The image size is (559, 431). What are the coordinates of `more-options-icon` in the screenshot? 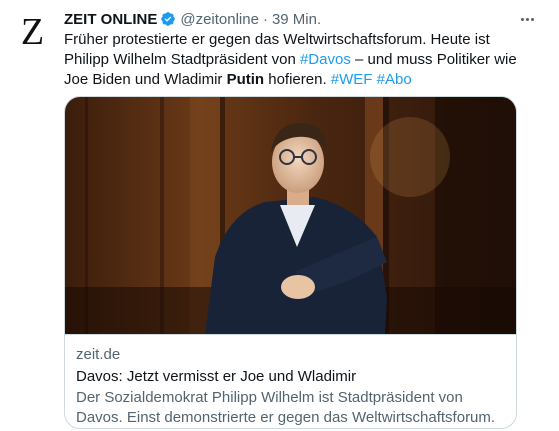 It's located at (527, 19).